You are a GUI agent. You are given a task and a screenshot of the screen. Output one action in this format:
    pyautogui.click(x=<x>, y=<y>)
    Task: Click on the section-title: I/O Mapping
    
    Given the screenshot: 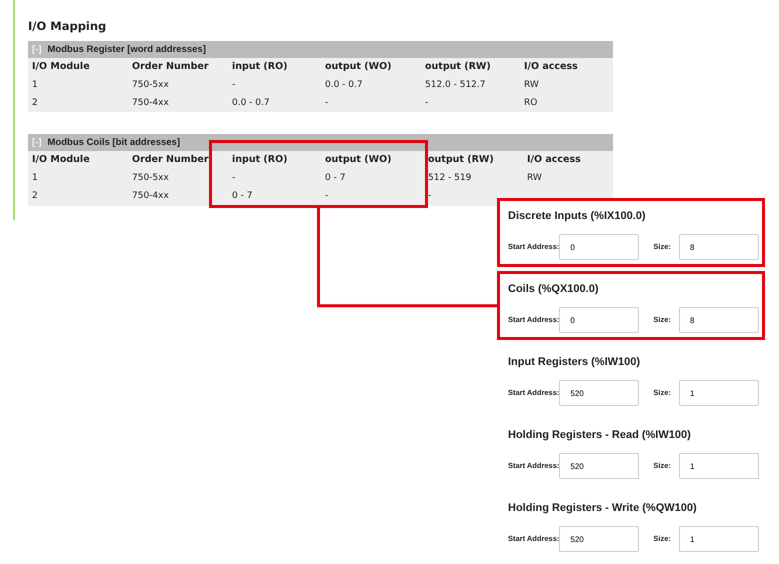 What is the action you would take?
    pyautogui.click(x=68, y=26)
    